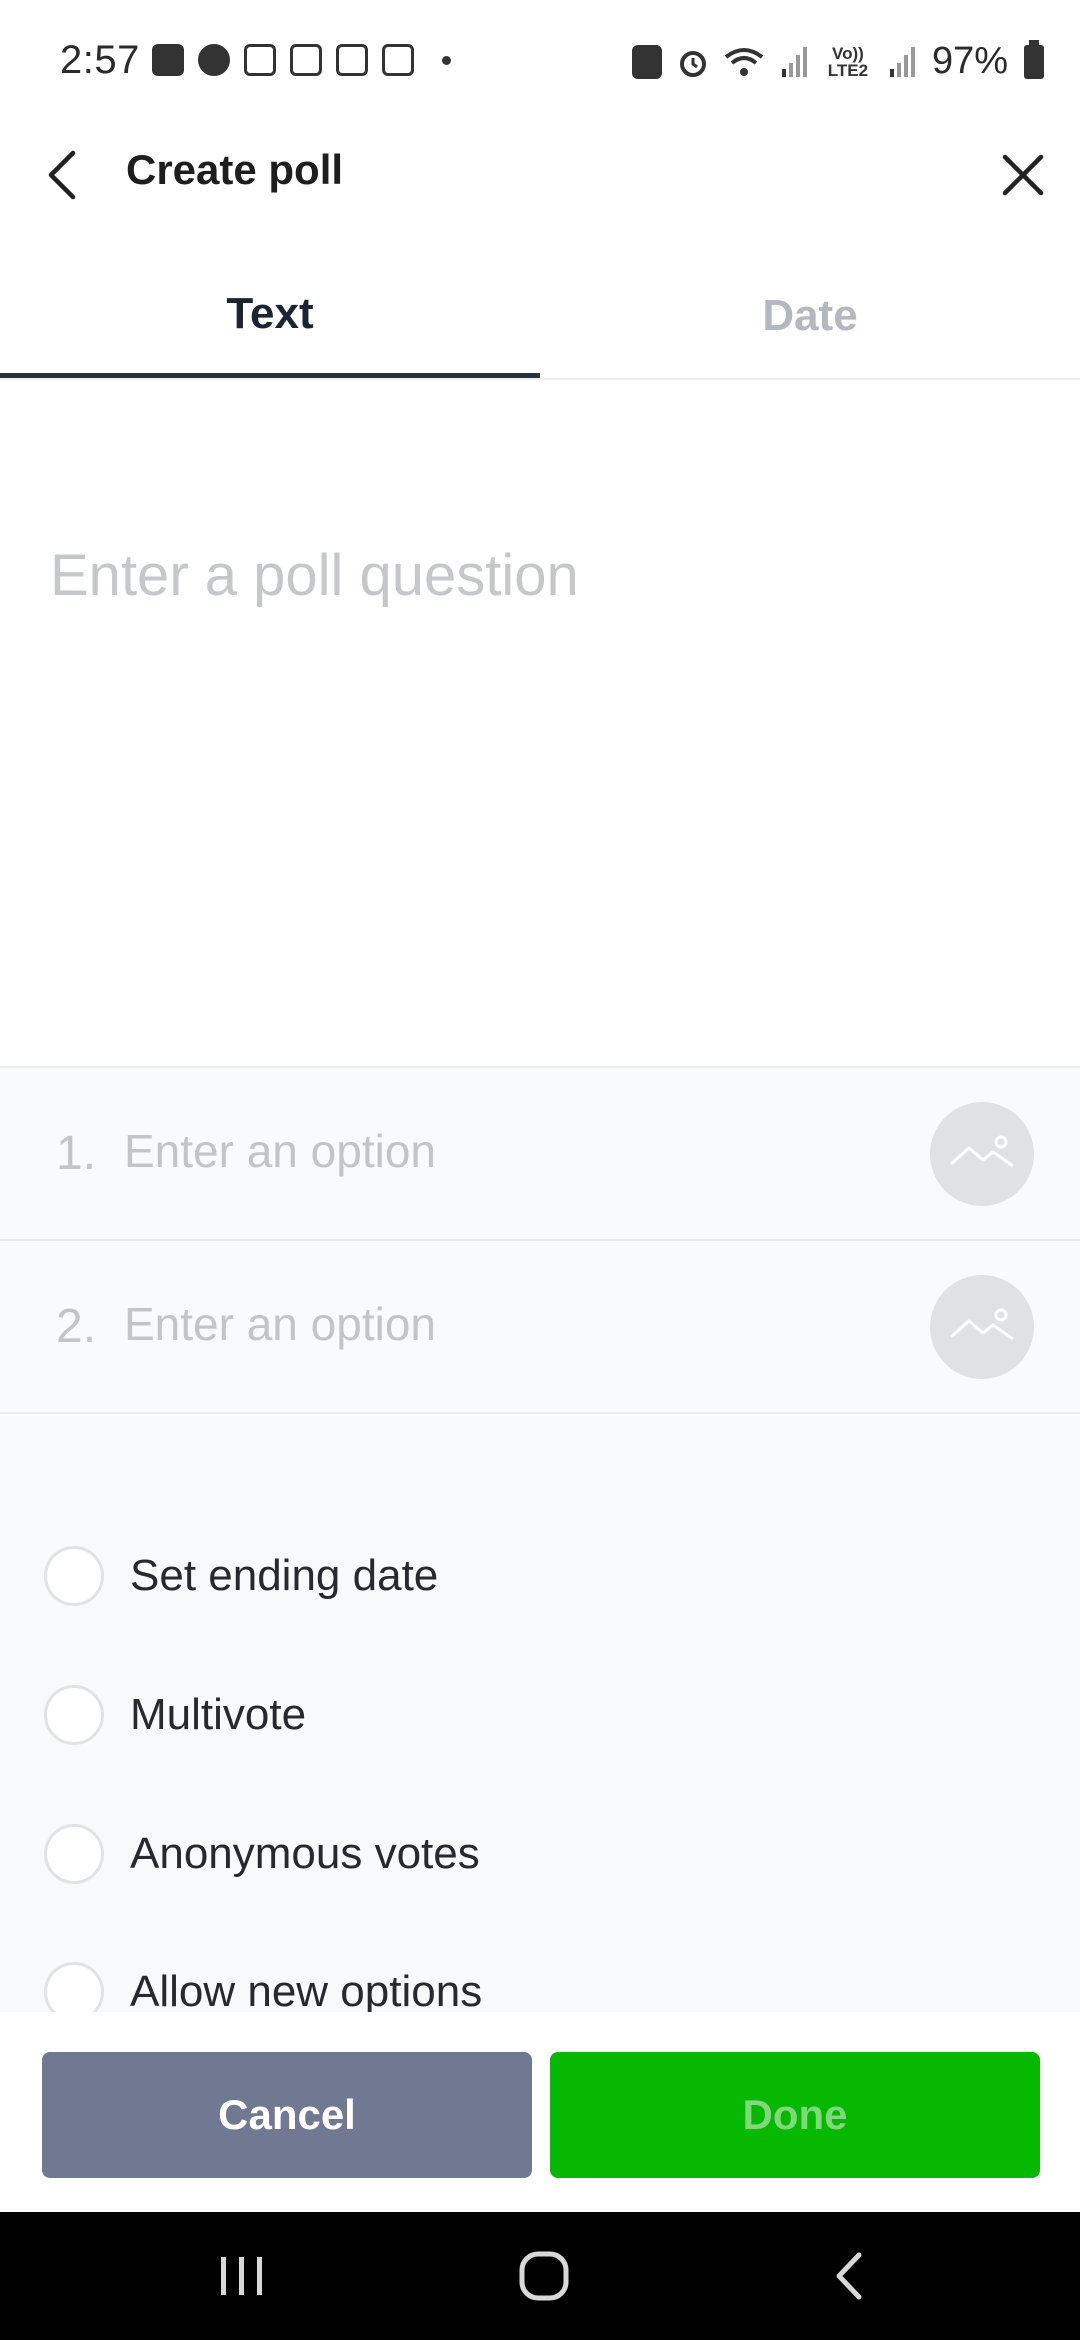  I want to click on message-icon, so click(168, 60).